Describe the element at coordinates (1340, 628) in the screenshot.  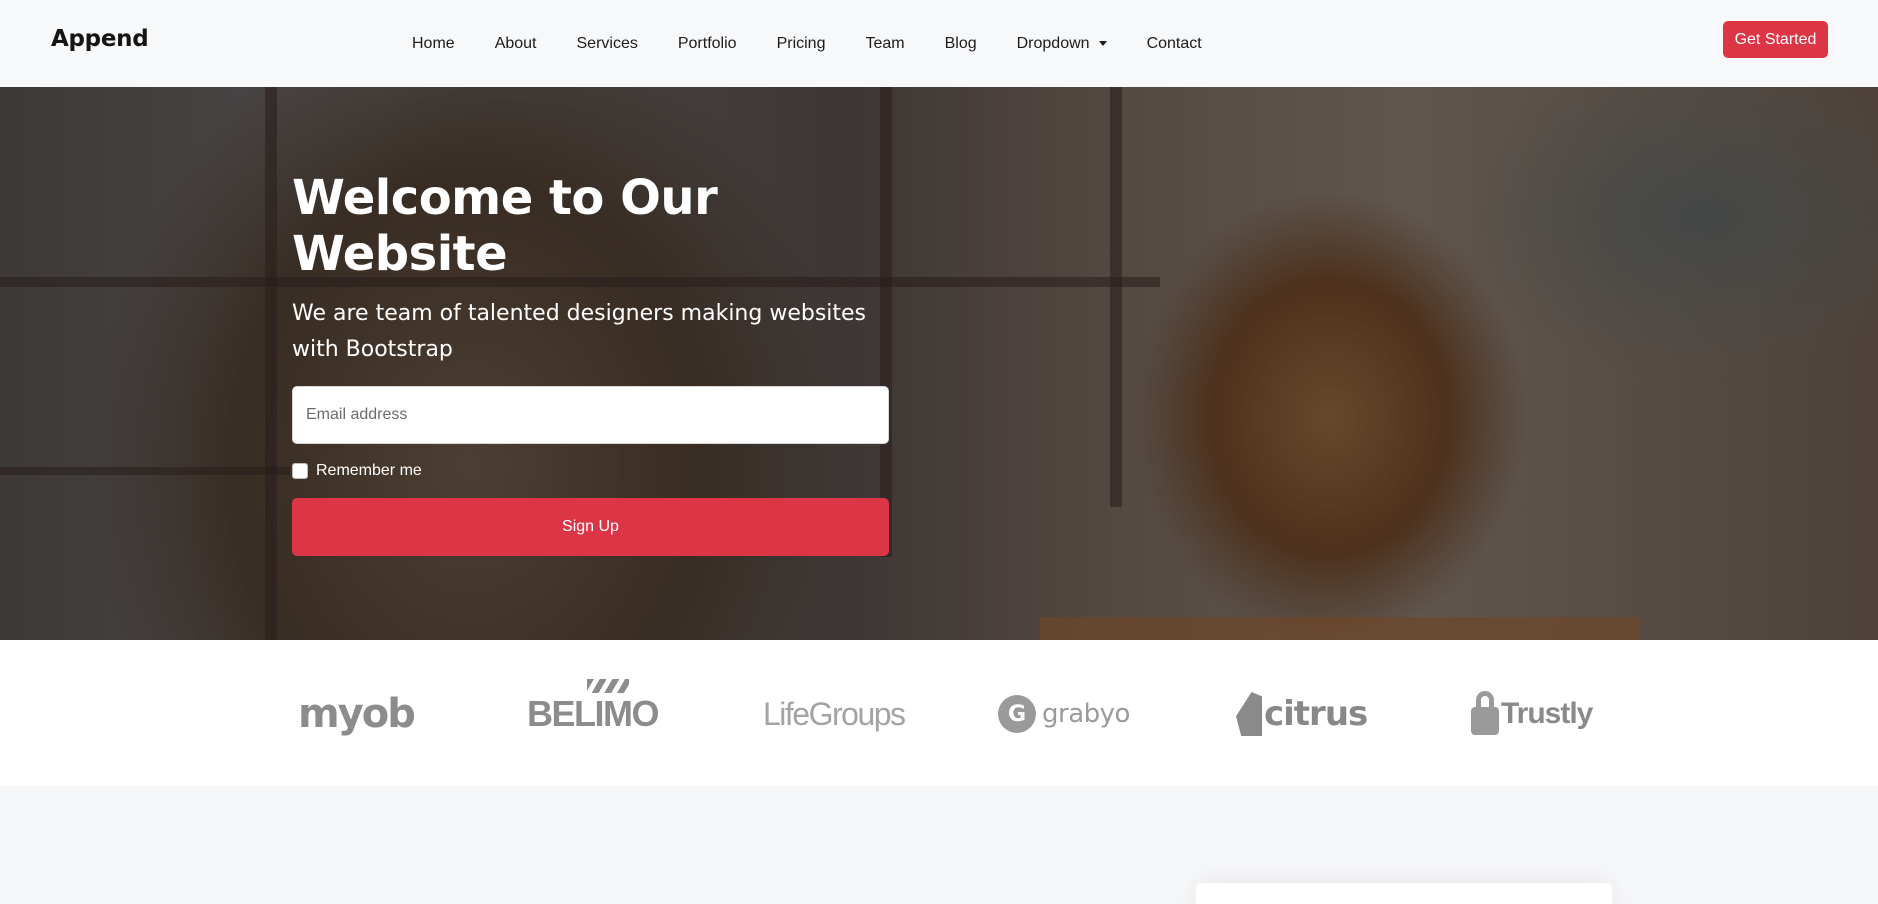
I see `hero-photo-table` at that location.